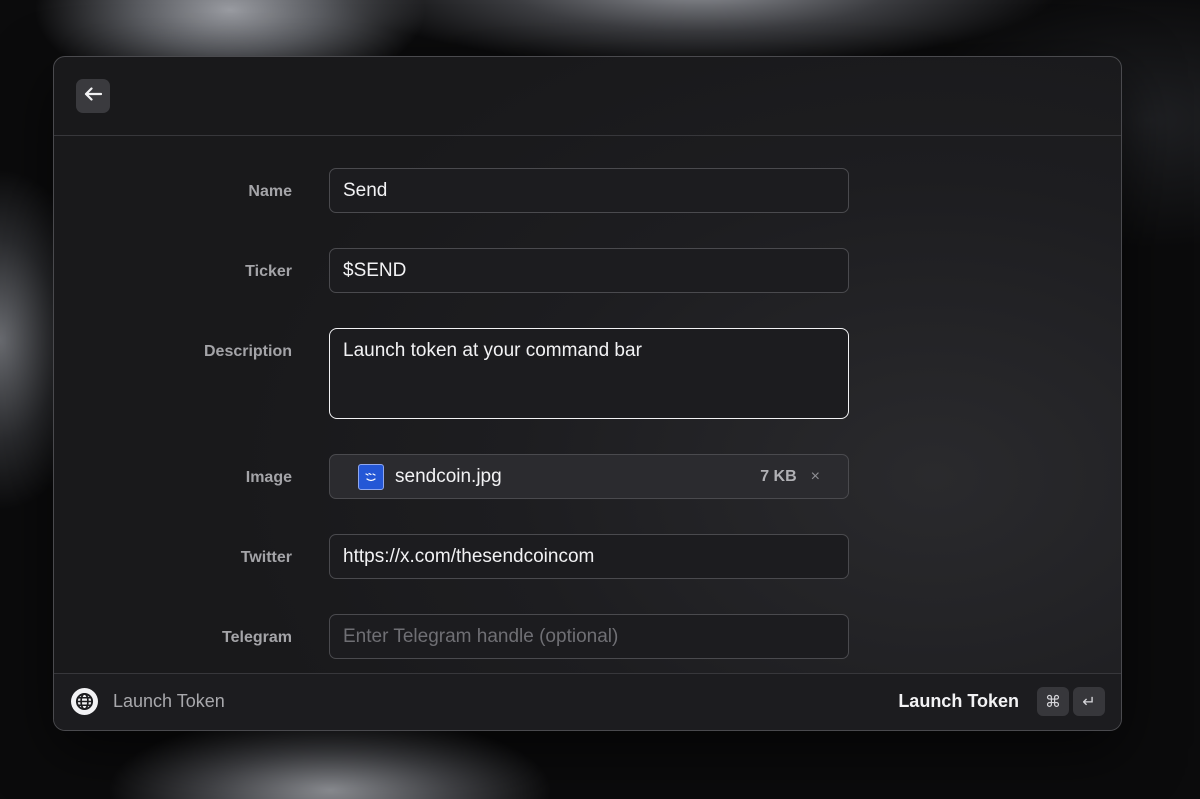 This screenshot has height=799, width=1200. I want to click on telegram-input, so click(589, 636).